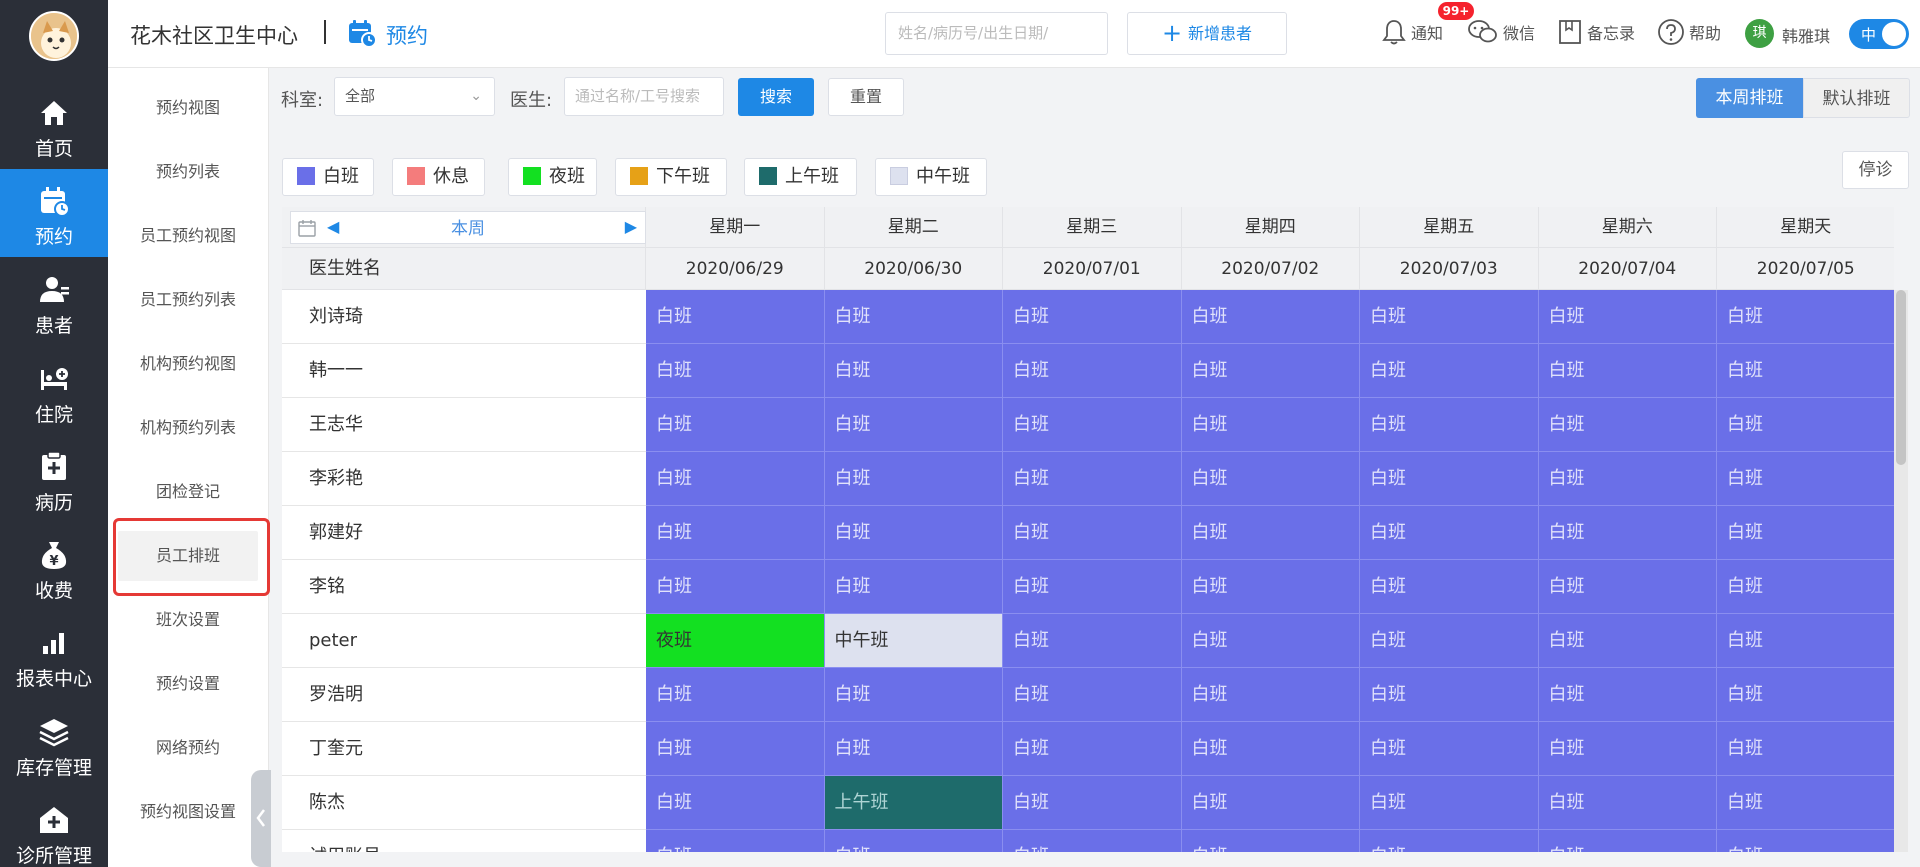 This screenshot has width=1920, height=867. What do you see at coordinates (54, 391) in the screenshot?
I see `nav-item-inpatient: 住院` at bounding box center [54, 391].